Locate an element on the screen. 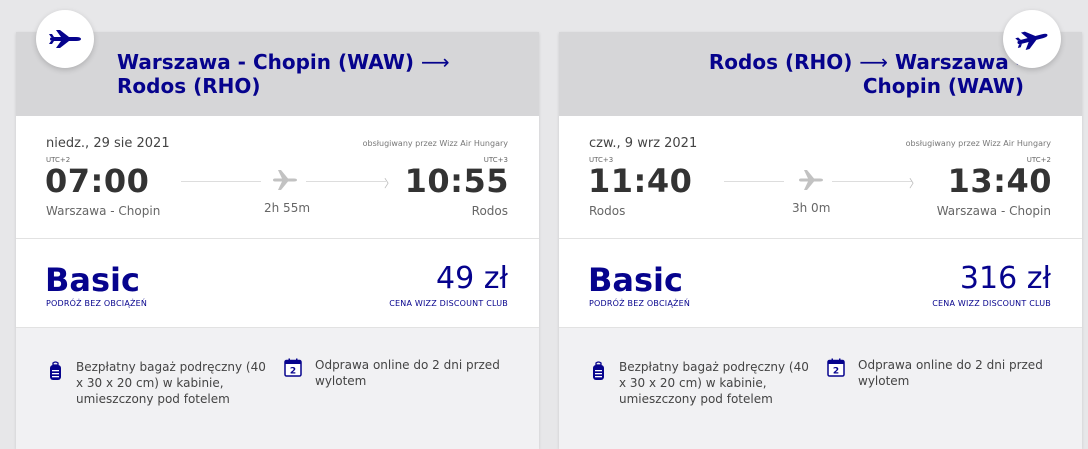 The width and height of the screenshot is (1088, 449). departure-time: 11:40 is located at coordinates (640, 181).